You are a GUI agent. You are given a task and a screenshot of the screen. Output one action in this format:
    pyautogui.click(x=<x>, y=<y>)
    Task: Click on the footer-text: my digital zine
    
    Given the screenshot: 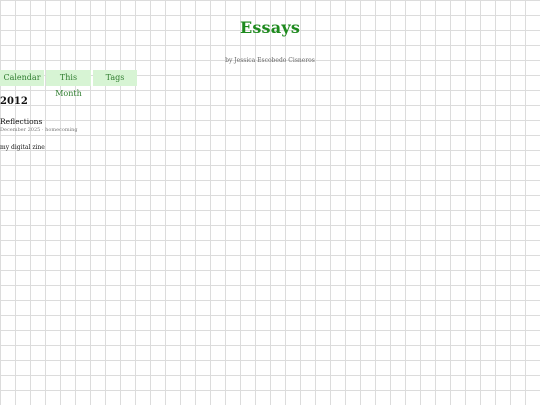 What is the action you would take?
    pyautogui.click(x=22, y=147)
    